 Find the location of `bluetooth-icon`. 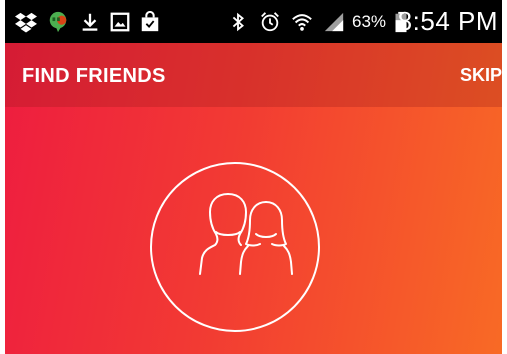

bluetooth-icon is located at coordinates (238, 22).